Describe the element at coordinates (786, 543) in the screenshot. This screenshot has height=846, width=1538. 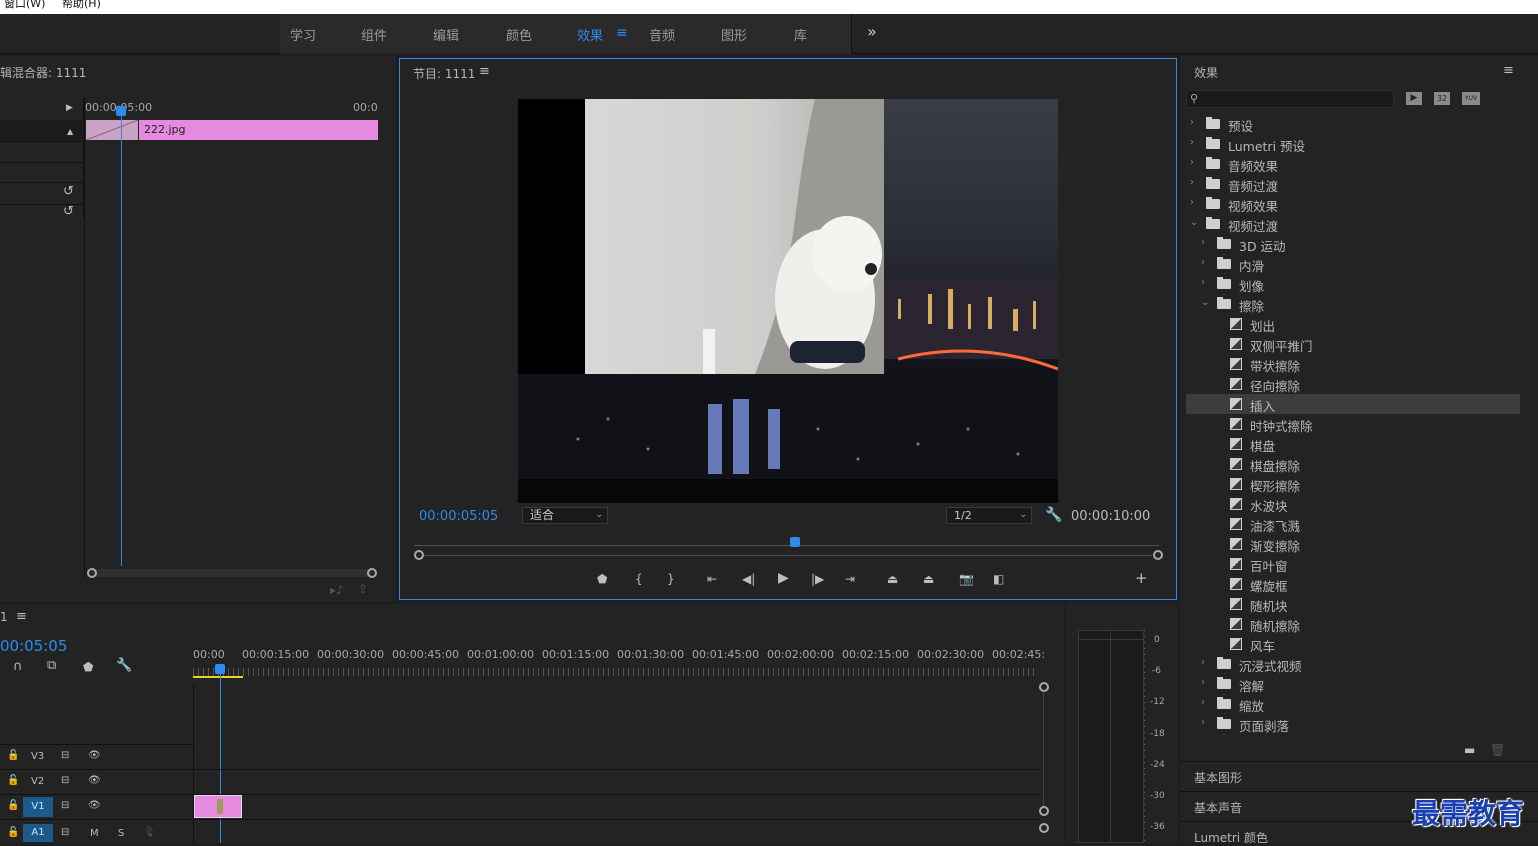
I see `program-ruler` at that location.